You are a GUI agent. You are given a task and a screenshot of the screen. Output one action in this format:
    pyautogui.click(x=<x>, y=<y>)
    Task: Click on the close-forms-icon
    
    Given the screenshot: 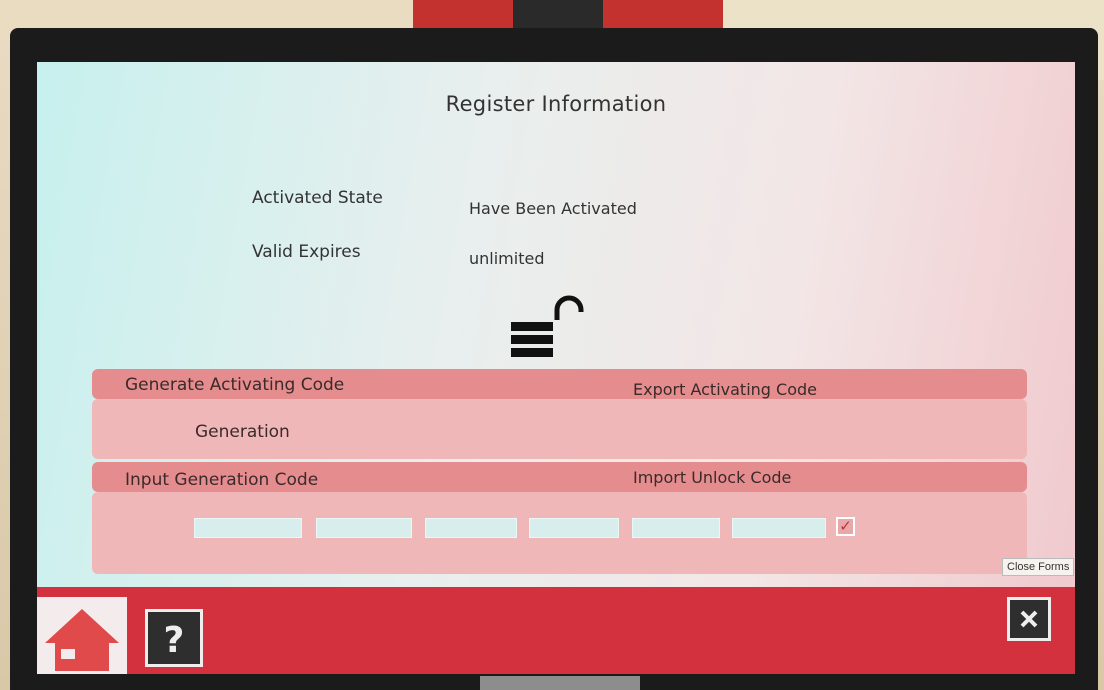 What is the action you would take?
    pyautogui.click(x=1029, y=619)
    